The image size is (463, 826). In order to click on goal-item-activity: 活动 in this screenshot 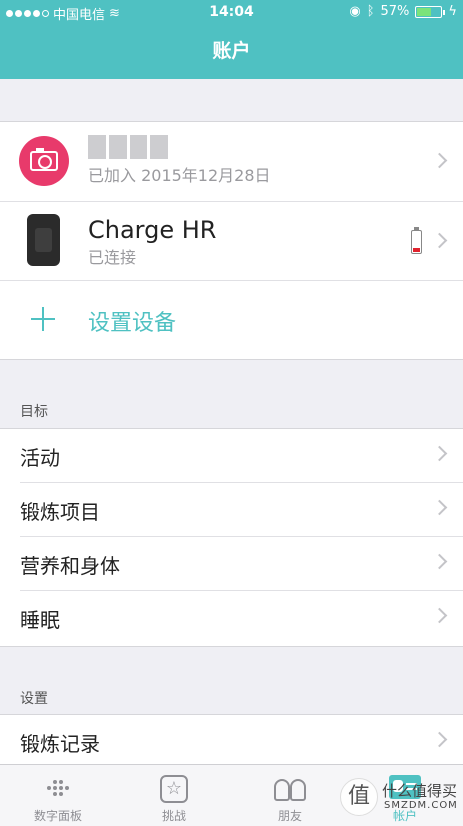, I will do `click(241, 456)`.